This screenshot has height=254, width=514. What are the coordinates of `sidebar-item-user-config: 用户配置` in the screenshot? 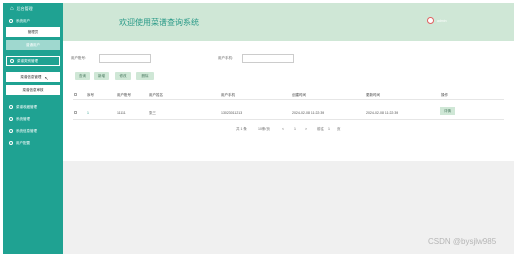 It's located at (33, 143).